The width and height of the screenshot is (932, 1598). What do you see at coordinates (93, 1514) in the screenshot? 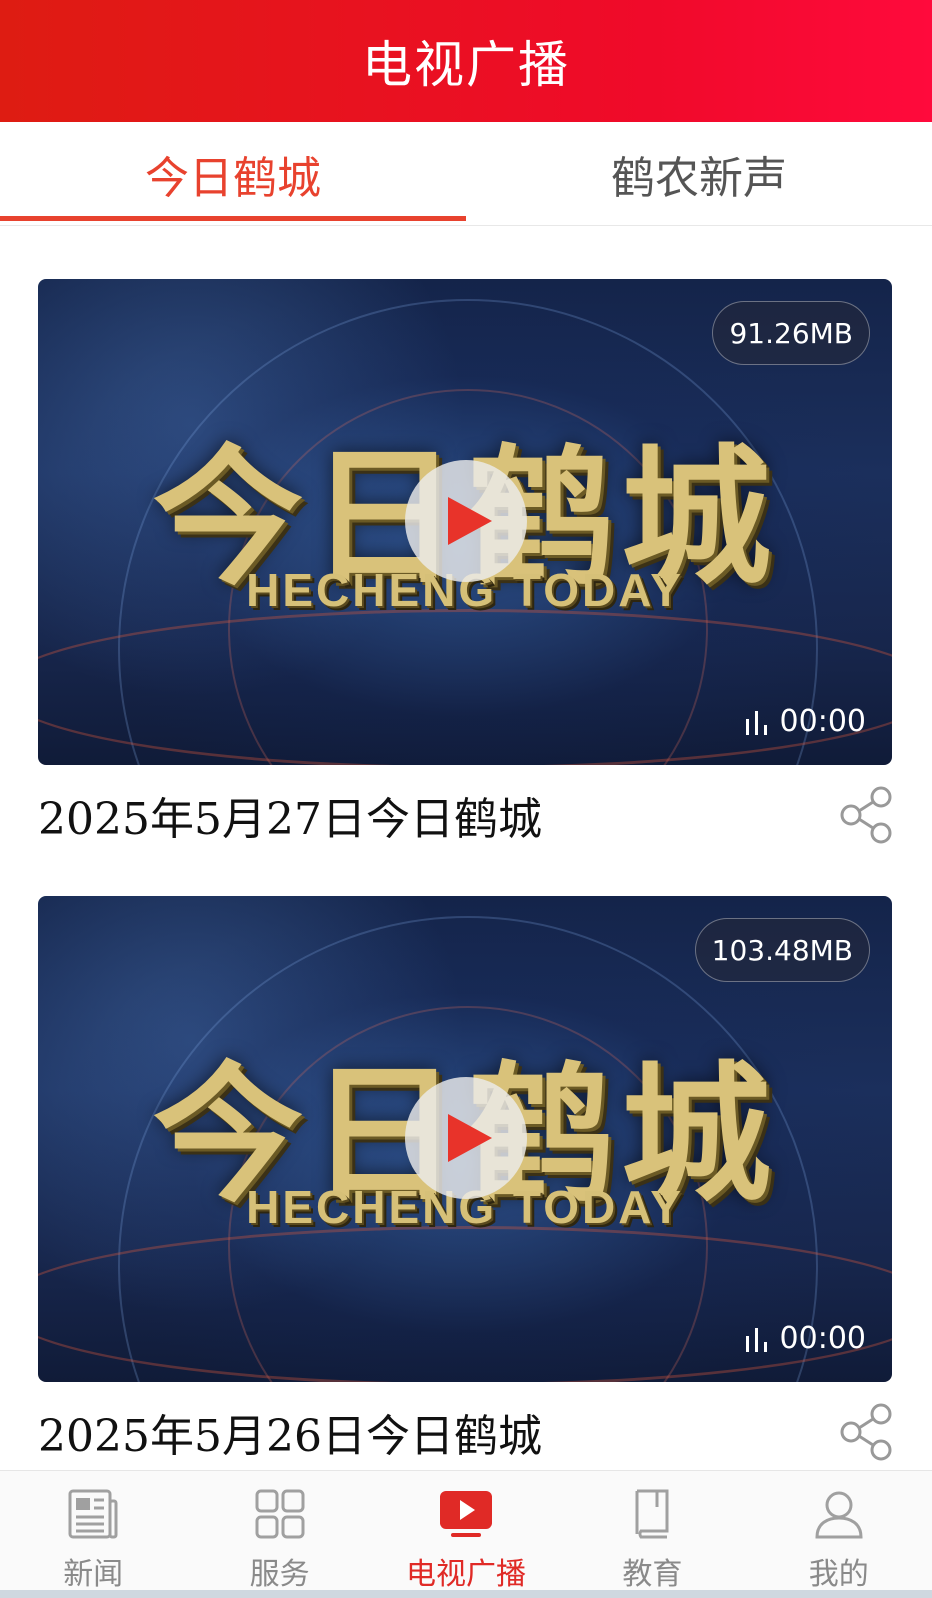
I see `newspaper-icon` at bounding box center [93, 1514].